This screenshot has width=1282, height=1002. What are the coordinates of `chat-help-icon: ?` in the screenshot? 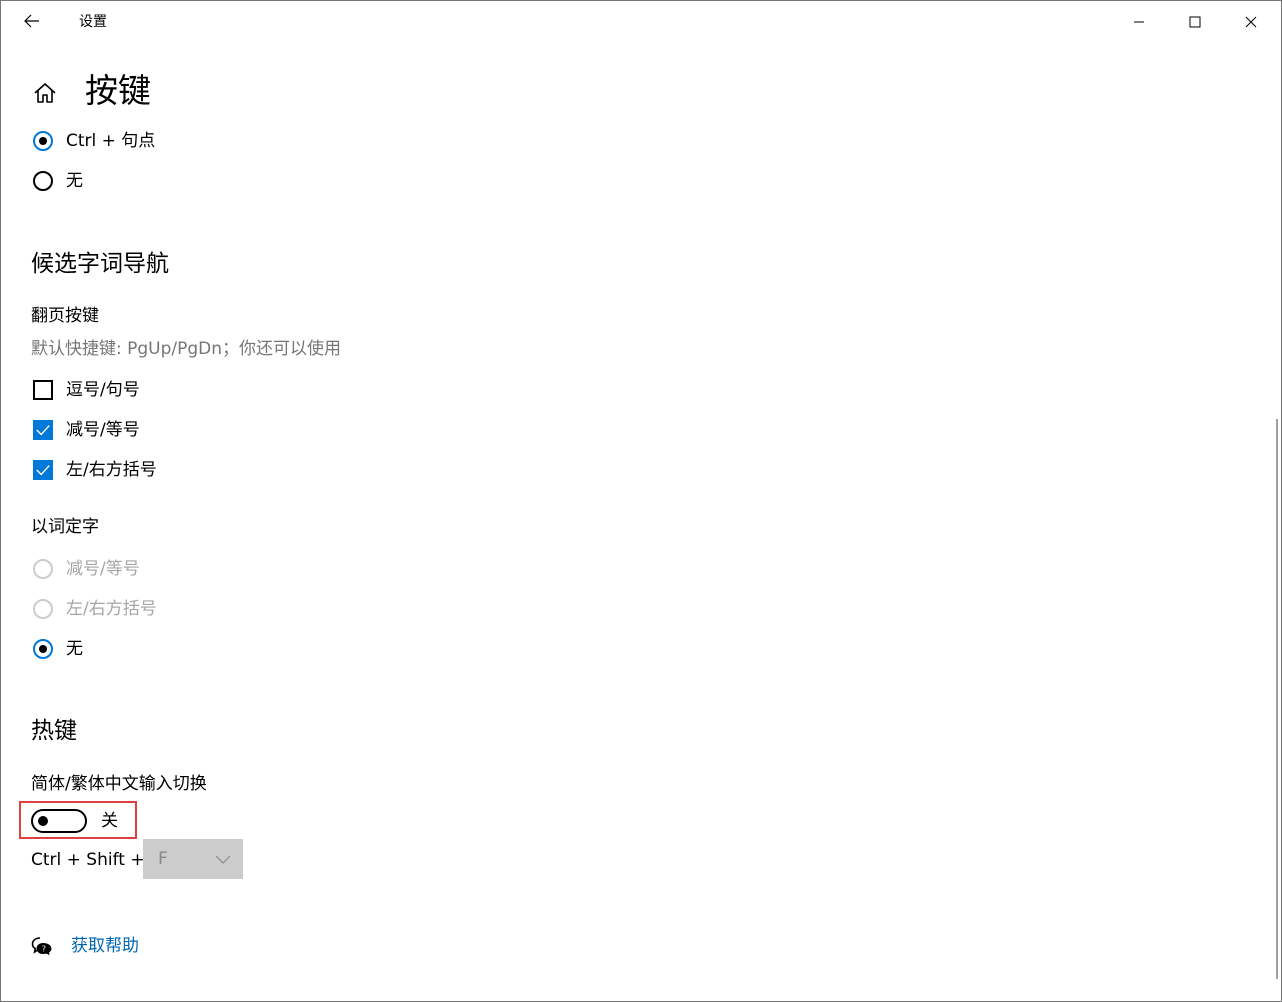 It's located at (42, 946).